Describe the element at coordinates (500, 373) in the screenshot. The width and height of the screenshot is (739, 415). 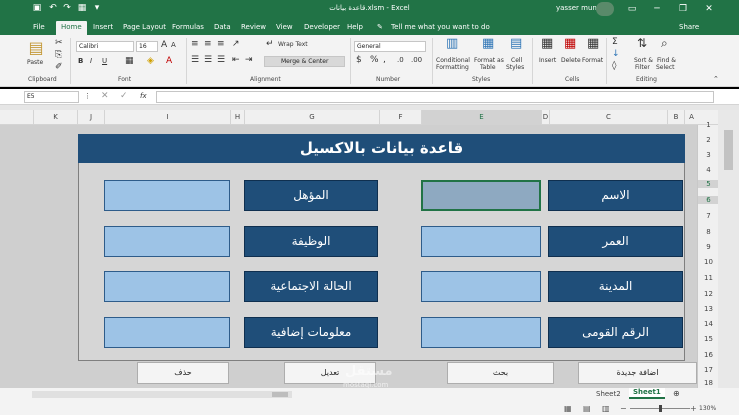
I see `search-button: بحث` at that location.